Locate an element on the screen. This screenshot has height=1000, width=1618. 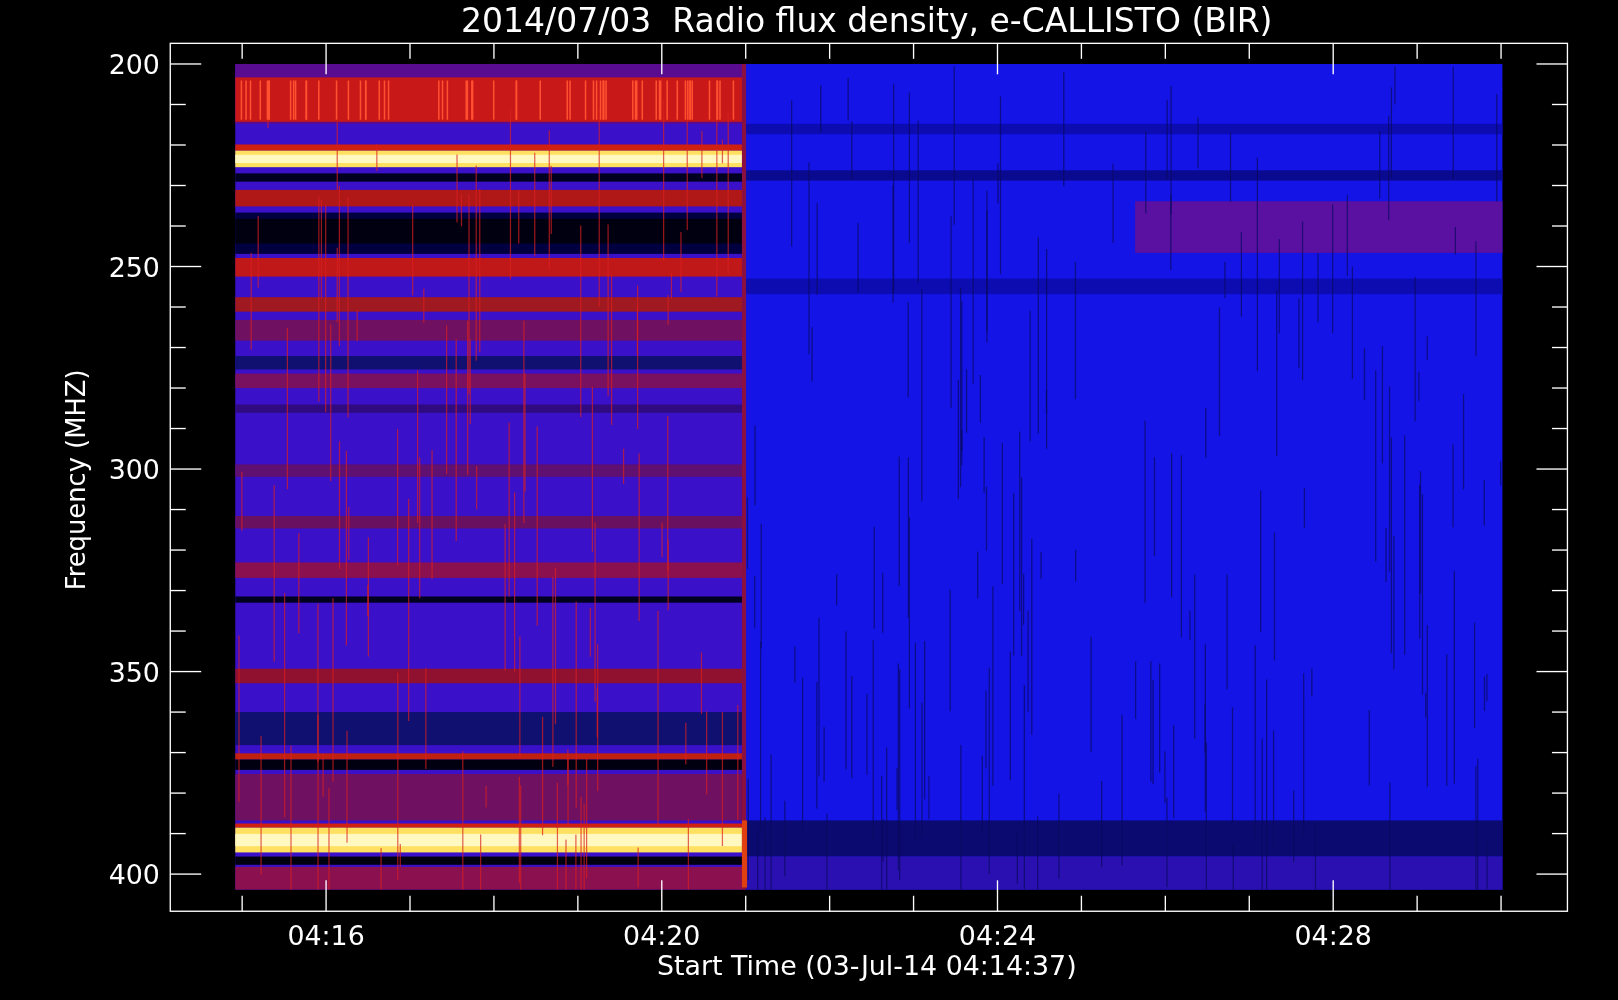
tick-label: 300 is located at coordinates (134, 470).